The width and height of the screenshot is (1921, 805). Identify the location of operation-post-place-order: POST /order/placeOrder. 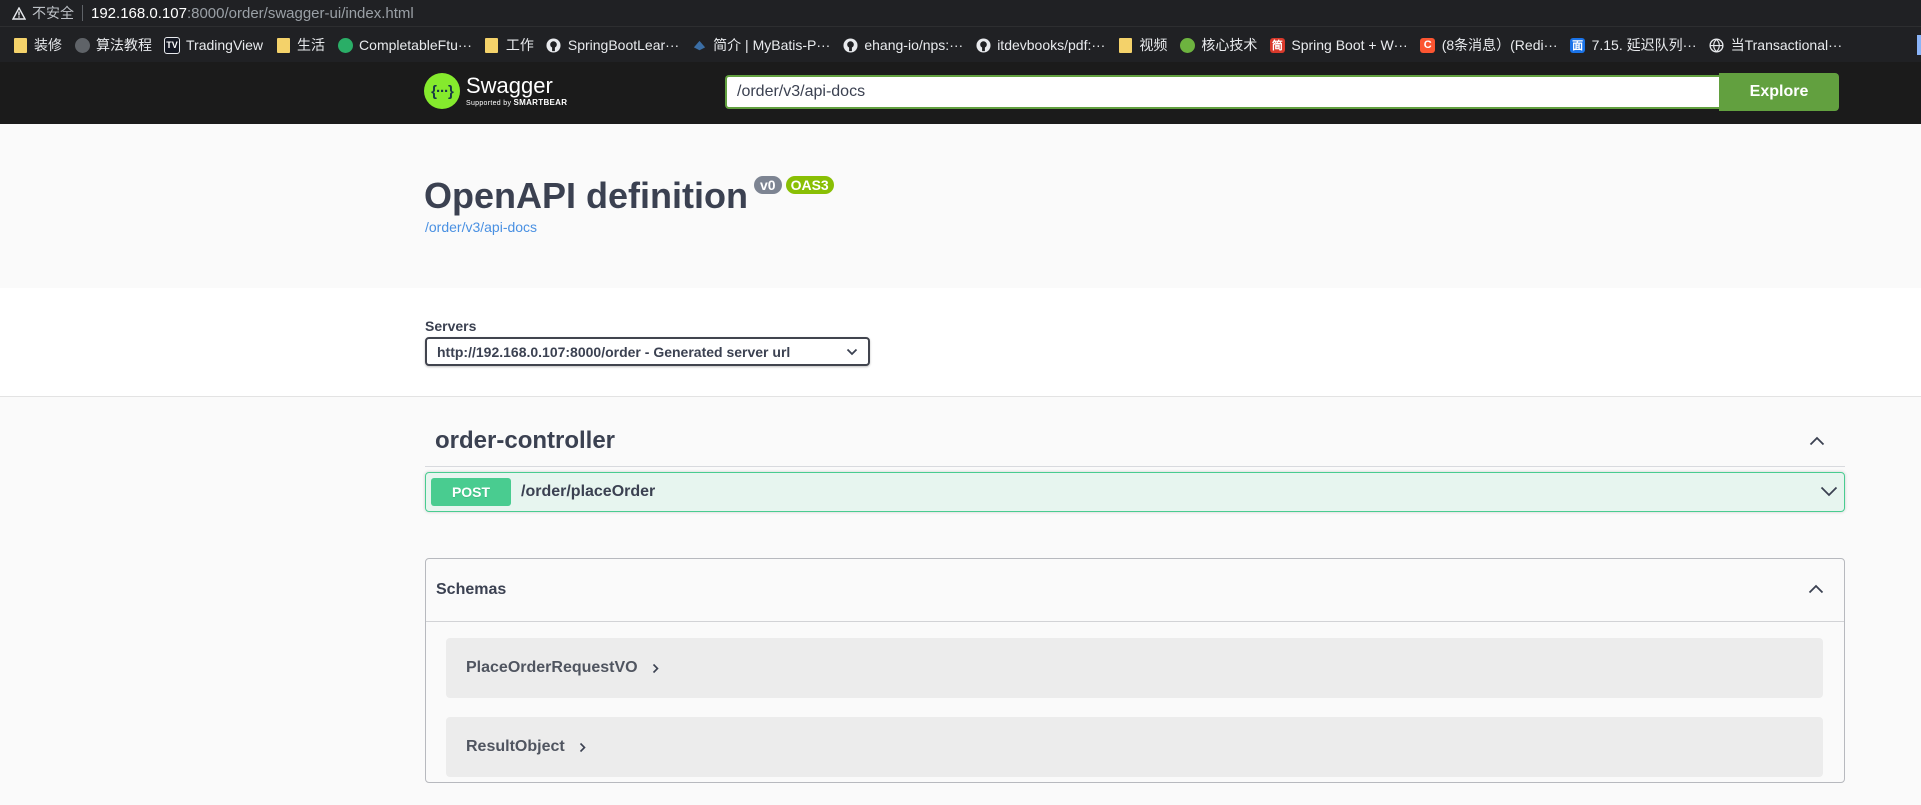
(1135, 492).